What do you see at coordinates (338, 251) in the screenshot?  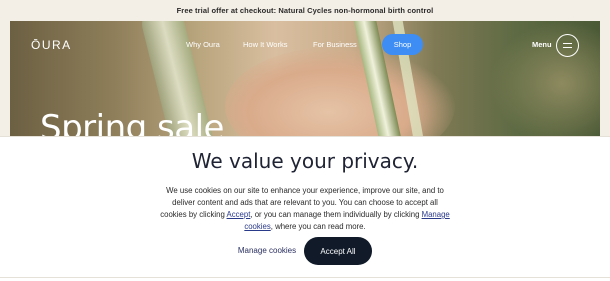 I see `accept-all-button: Accept All` at bounding box center [338, 251].